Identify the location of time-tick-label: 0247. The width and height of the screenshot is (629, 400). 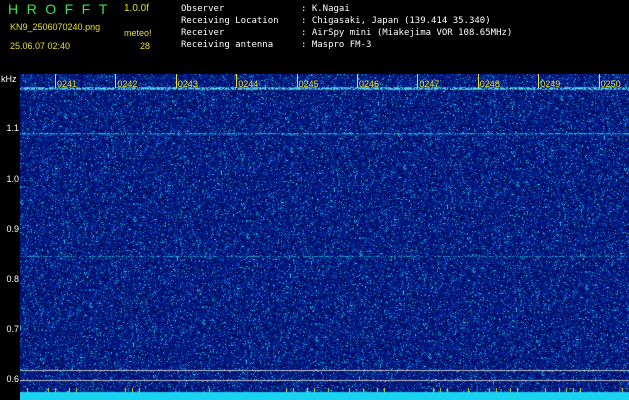
(429, 84).